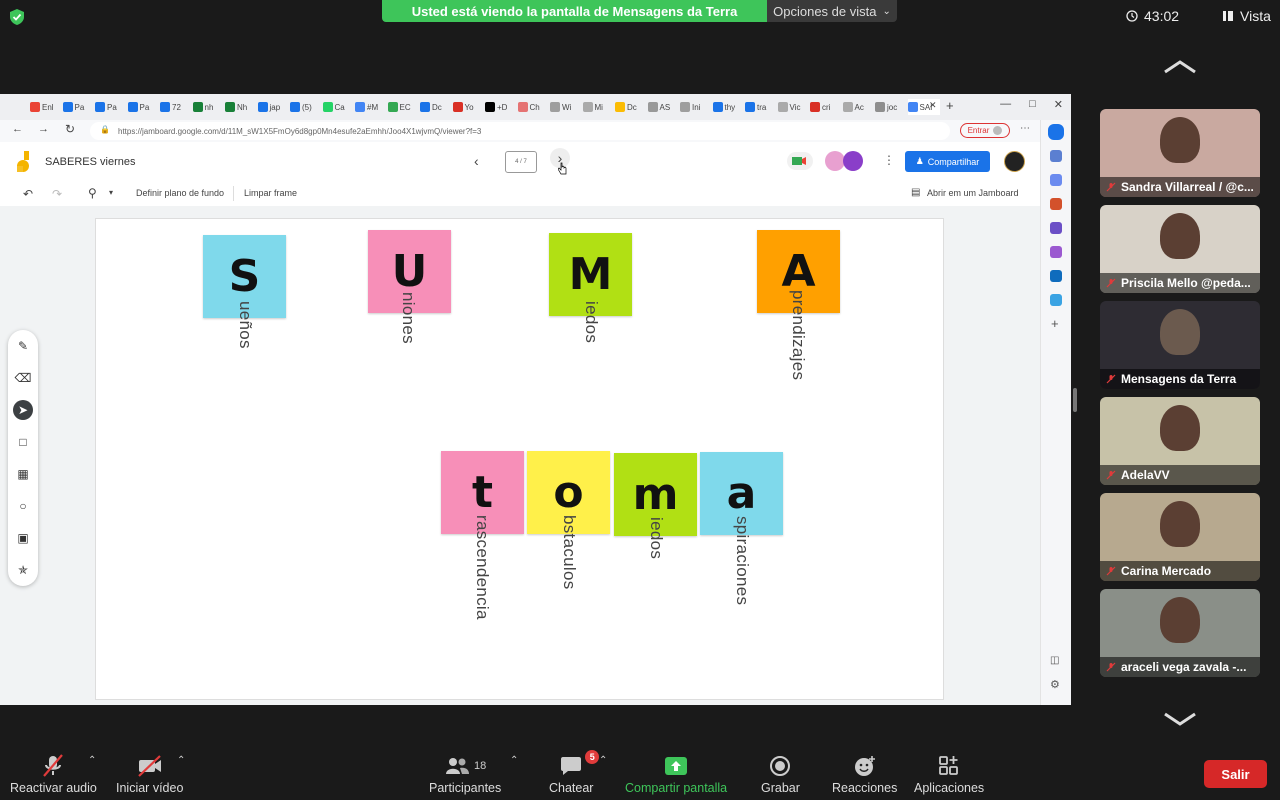 This screenshot has height=800, width=1280. Describe the element at coordinates (741, 493) in the screenshot. I see `sticky-note-letter: a` at that location.